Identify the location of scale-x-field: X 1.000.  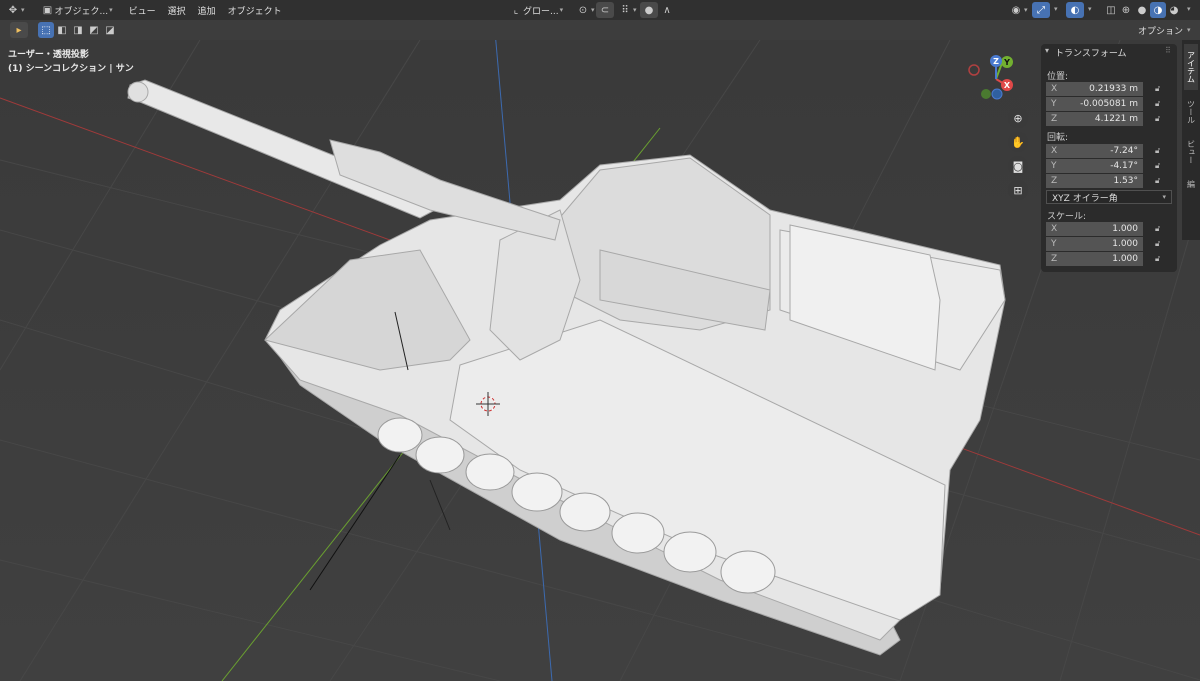
(1094, 229).